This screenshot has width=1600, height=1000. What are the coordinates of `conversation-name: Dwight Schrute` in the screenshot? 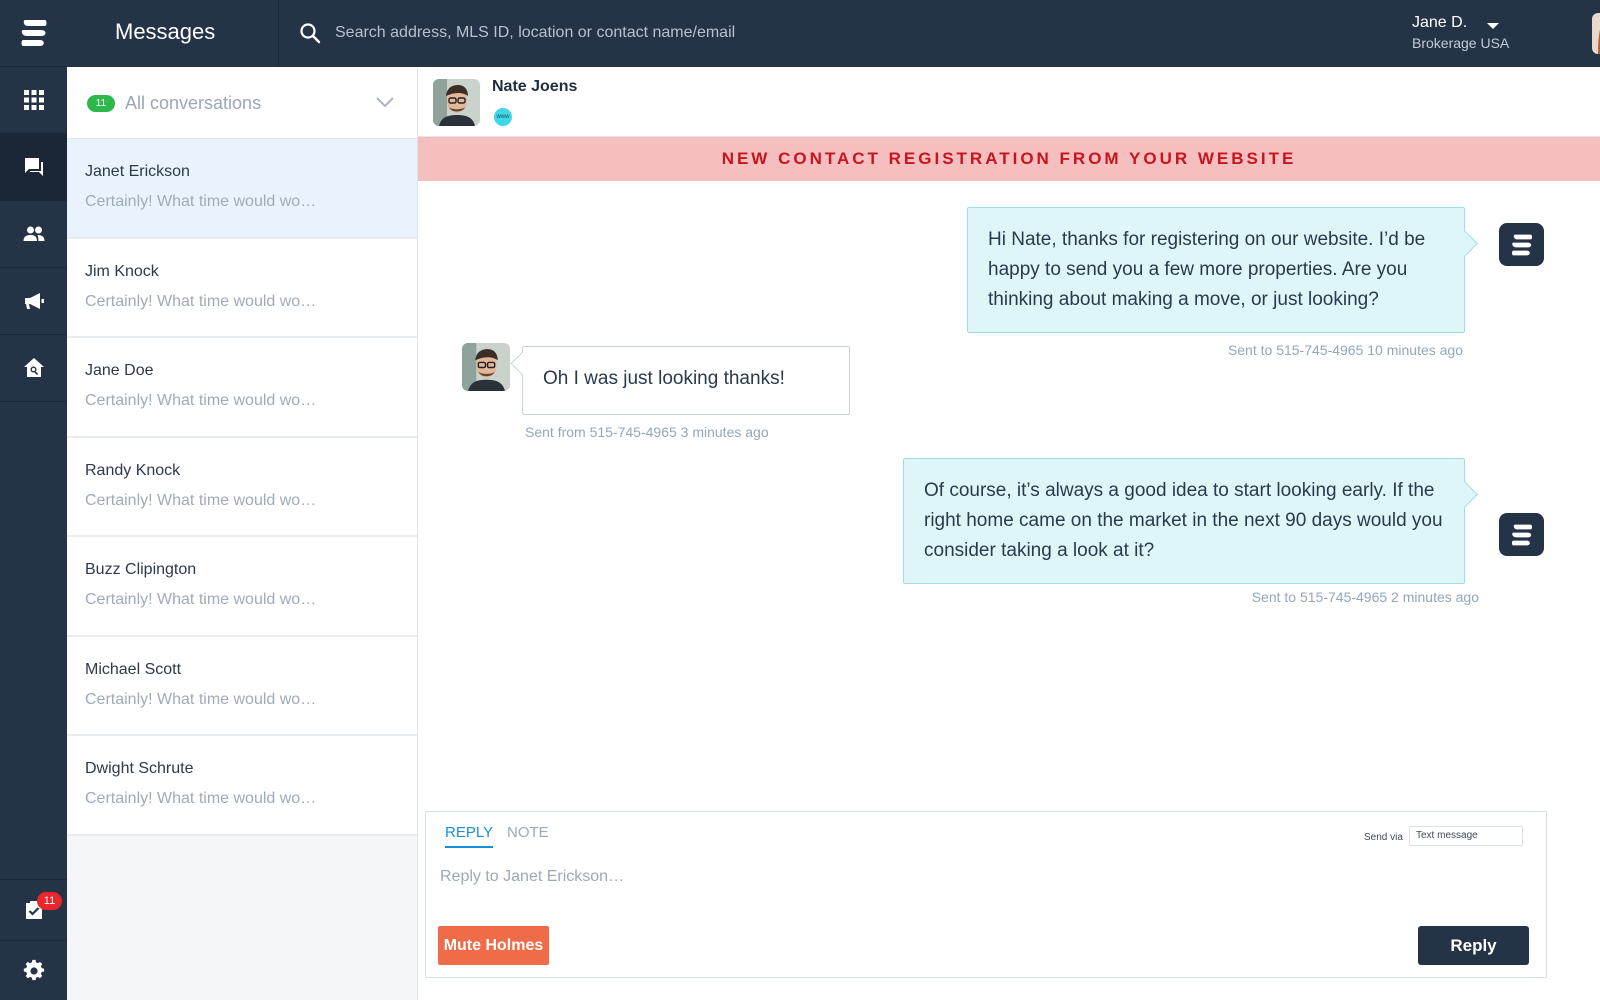 It's located at (139, 768).